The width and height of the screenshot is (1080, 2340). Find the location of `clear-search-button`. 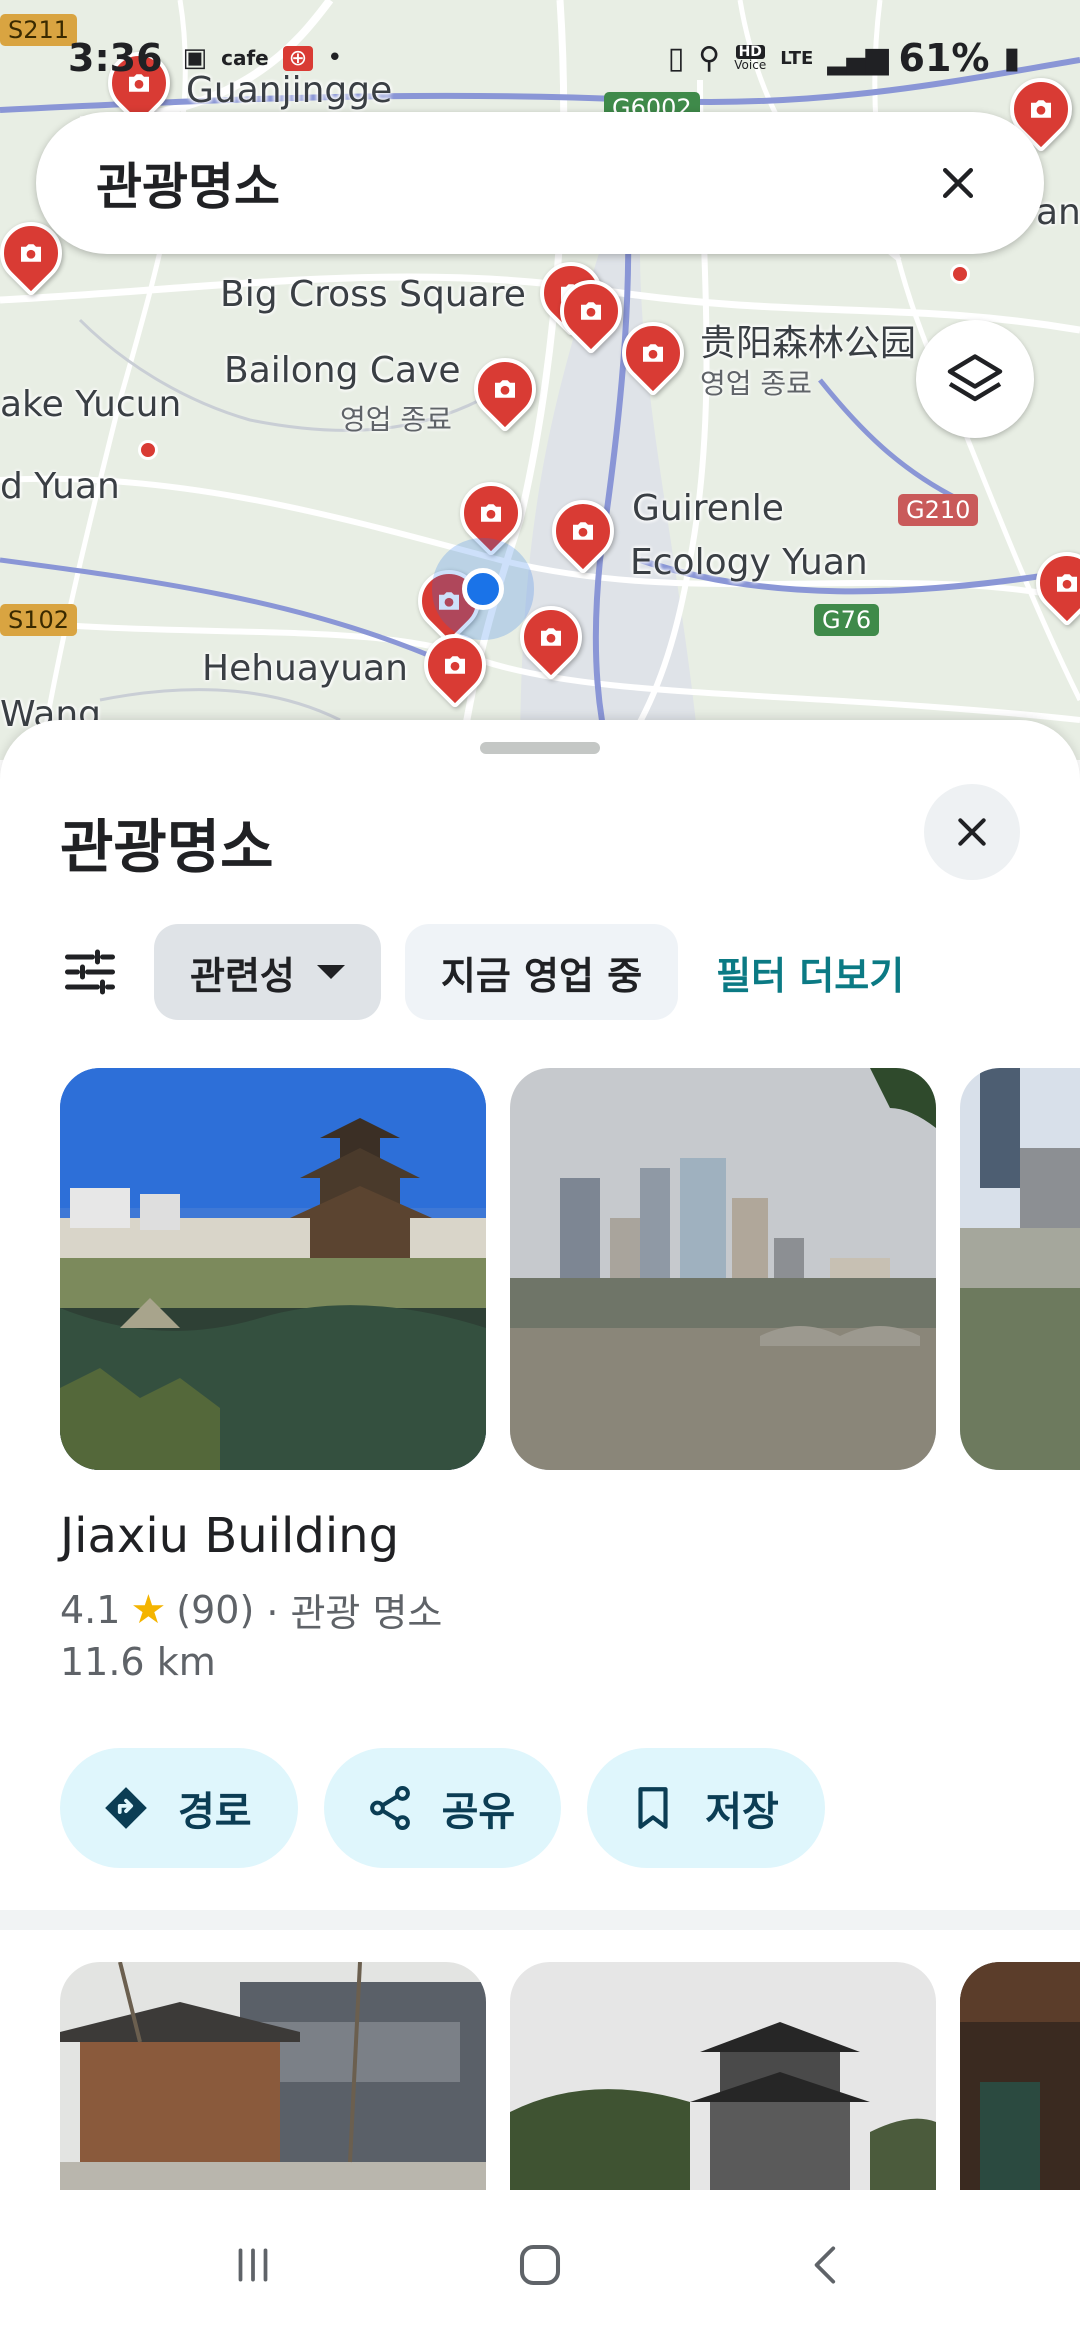

clear-search-button is located at coordinates (958, 183).